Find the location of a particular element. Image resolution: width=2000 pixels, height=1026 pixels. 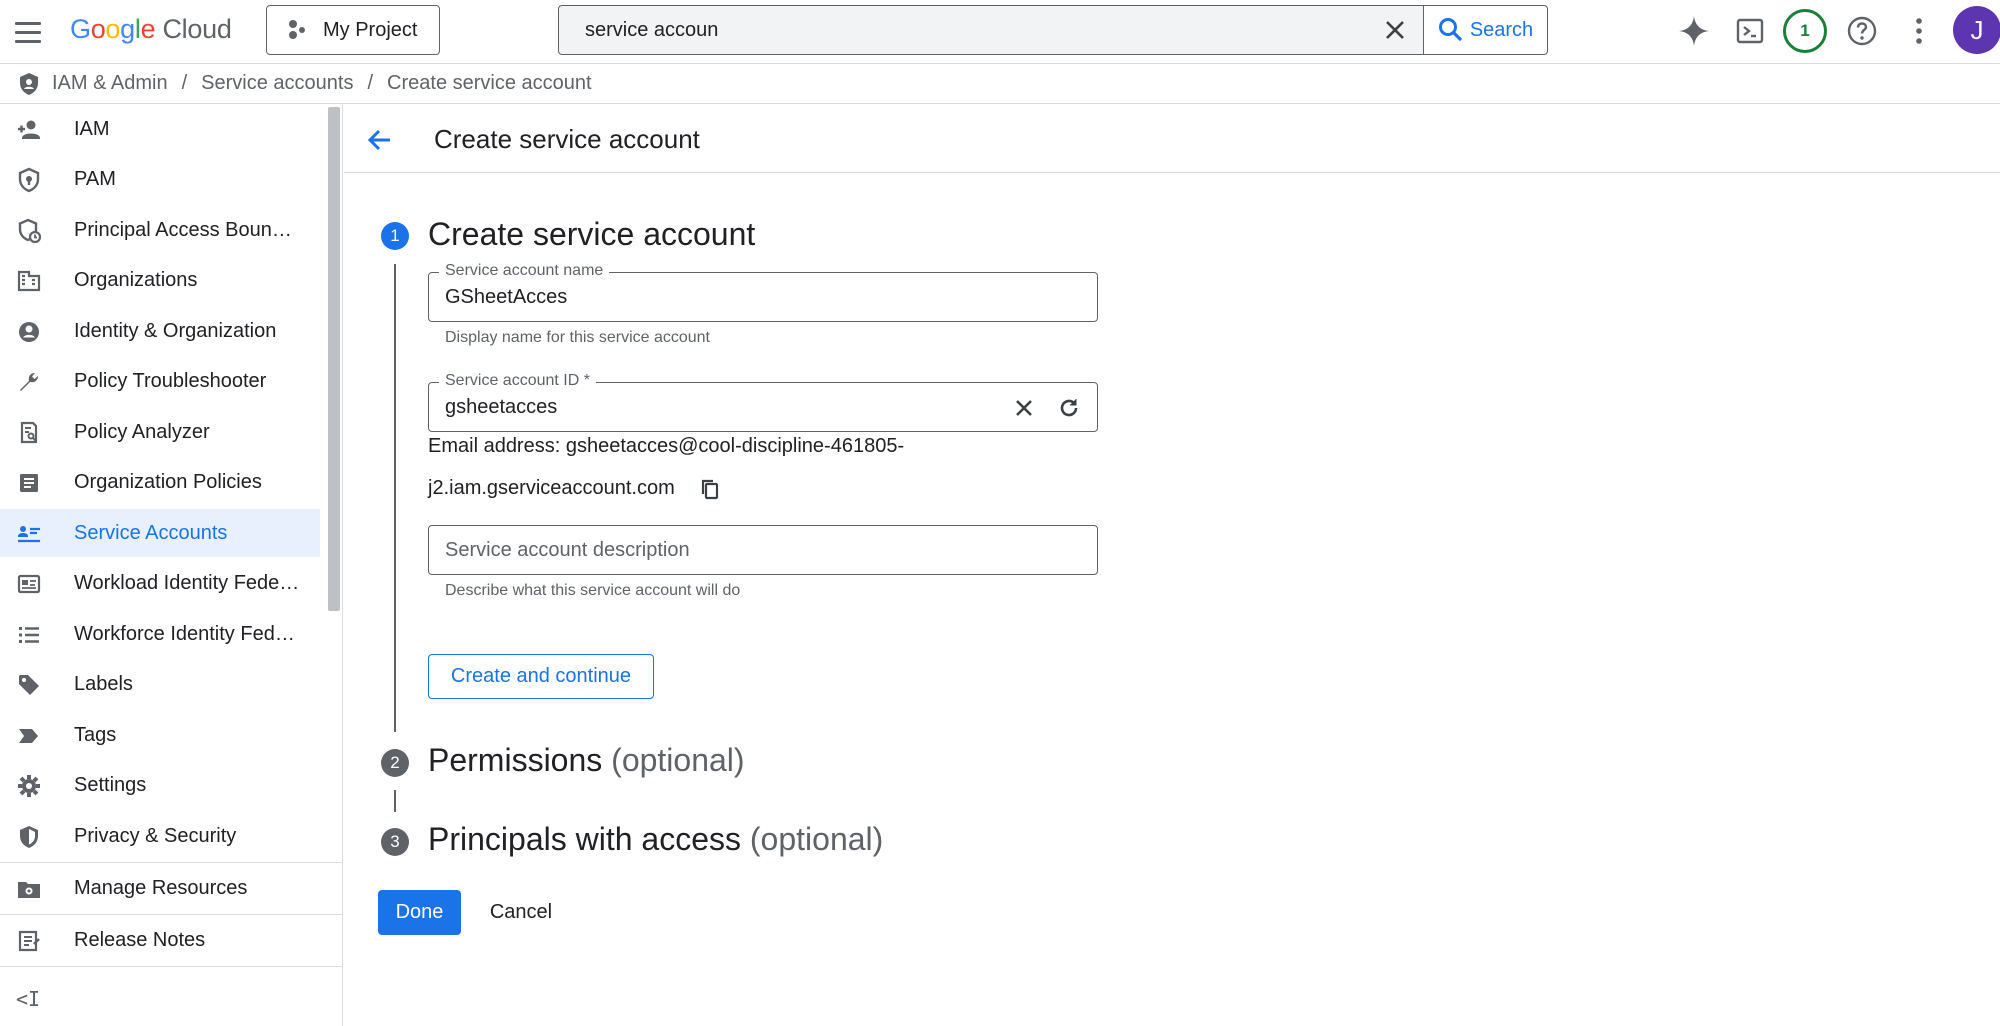

sidebar-item-privacy-security: Privacy & Security is located at coordinates (160, 836).